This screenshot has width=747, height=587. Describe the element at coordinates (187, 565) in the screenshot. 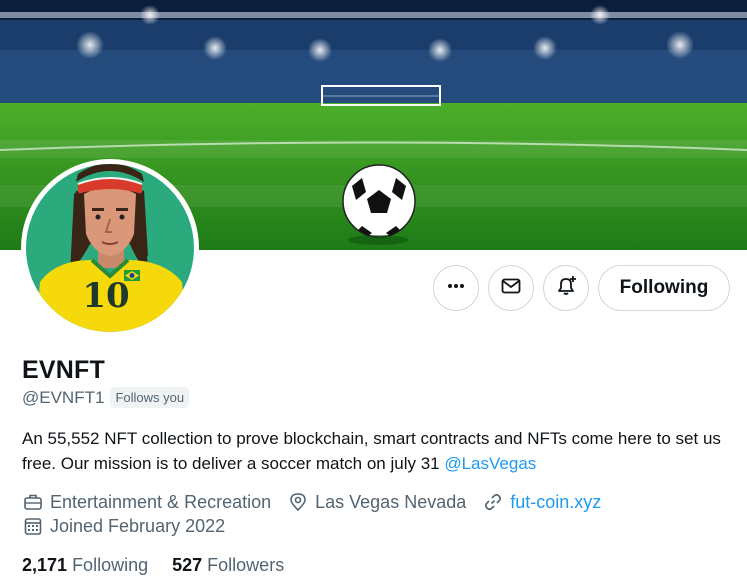

I see `followers-count: 527` at that location.